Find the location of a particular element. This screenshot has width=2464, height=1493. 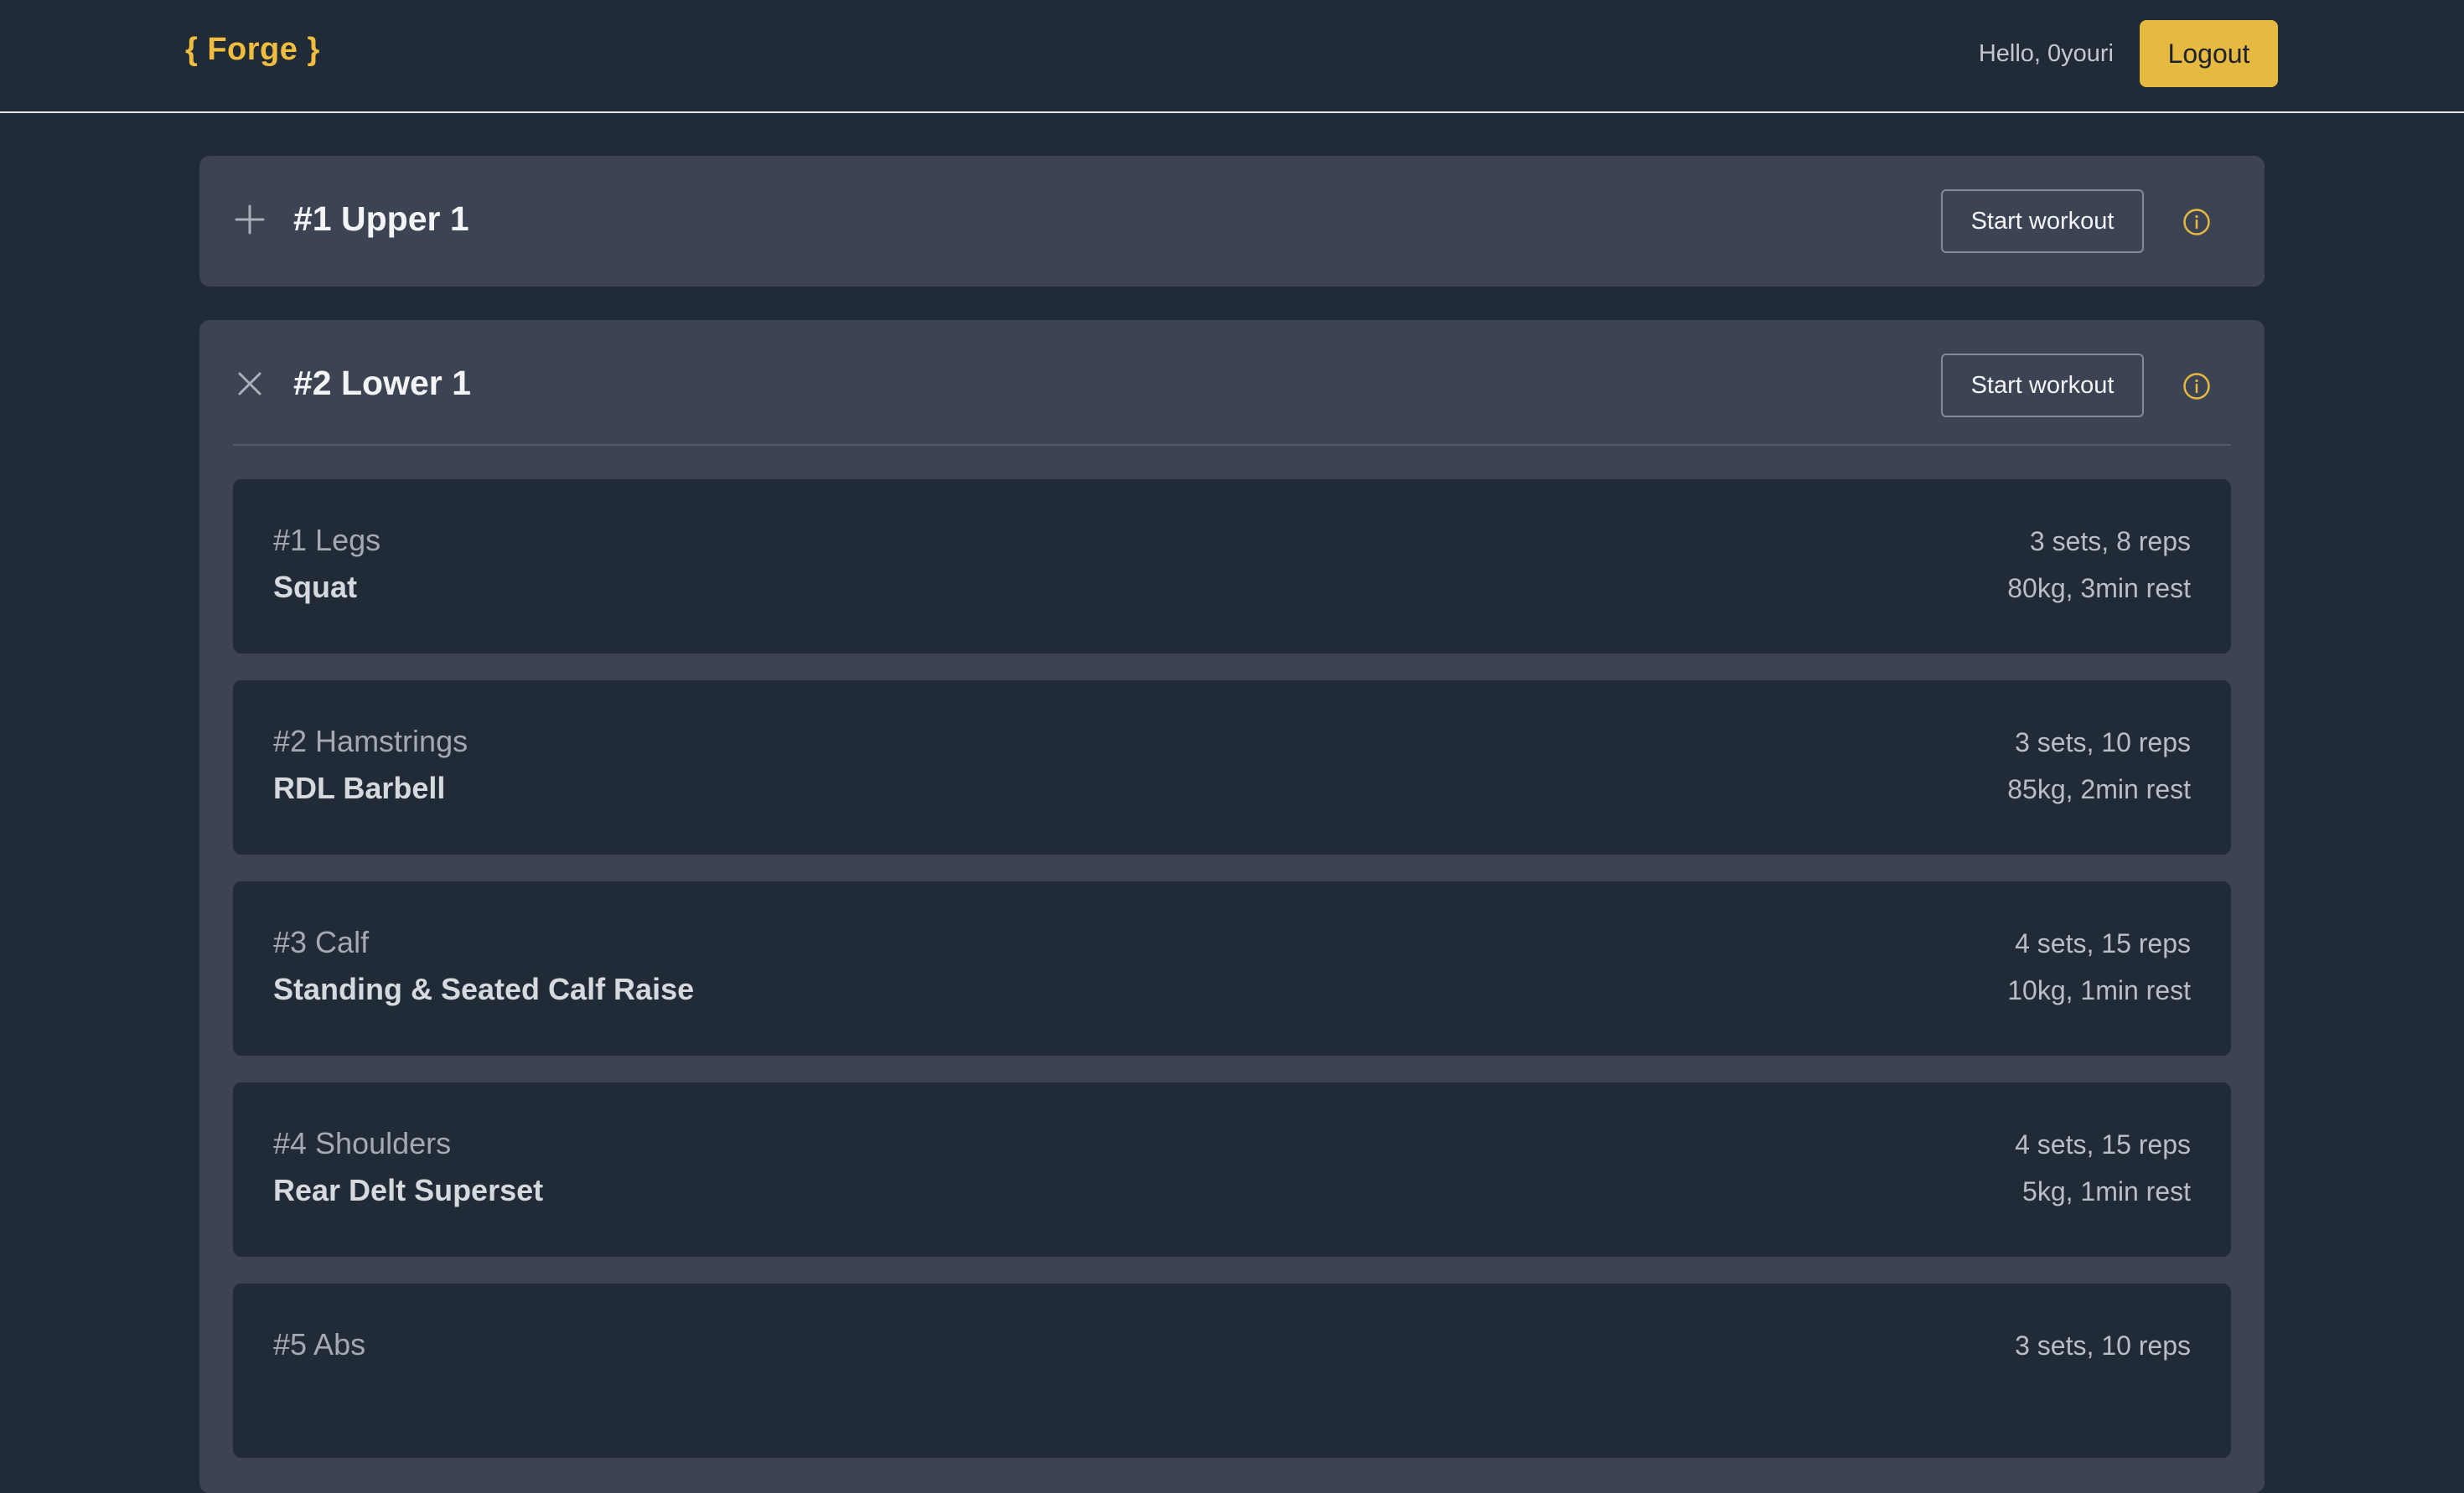

exercise-card: #5 Abs 3 sets, 10 reps is located at coordinates (1232, 1371).